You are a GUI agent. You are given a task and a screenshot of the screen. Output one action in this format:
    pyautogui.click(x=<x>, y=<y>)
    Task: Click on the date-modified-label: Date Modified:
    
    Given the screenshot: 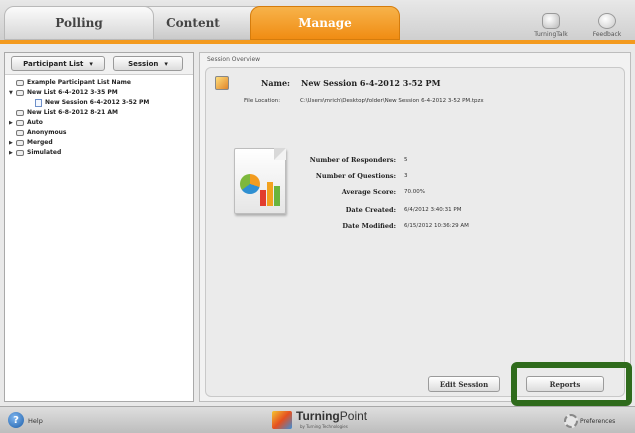 What is the action you would take?
    pyautogui.click(x=369, y=226)
    